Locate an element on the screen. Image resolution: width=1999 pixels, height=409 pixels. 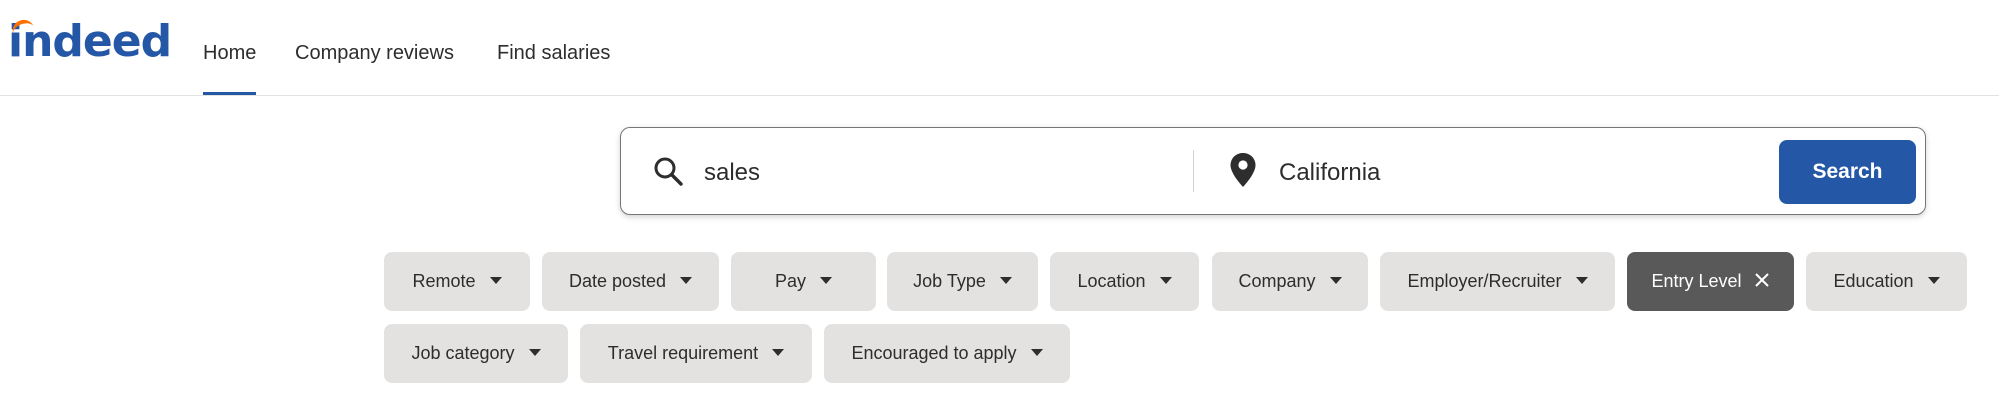
filter-company: Company is located at coordinates (1290, 281).